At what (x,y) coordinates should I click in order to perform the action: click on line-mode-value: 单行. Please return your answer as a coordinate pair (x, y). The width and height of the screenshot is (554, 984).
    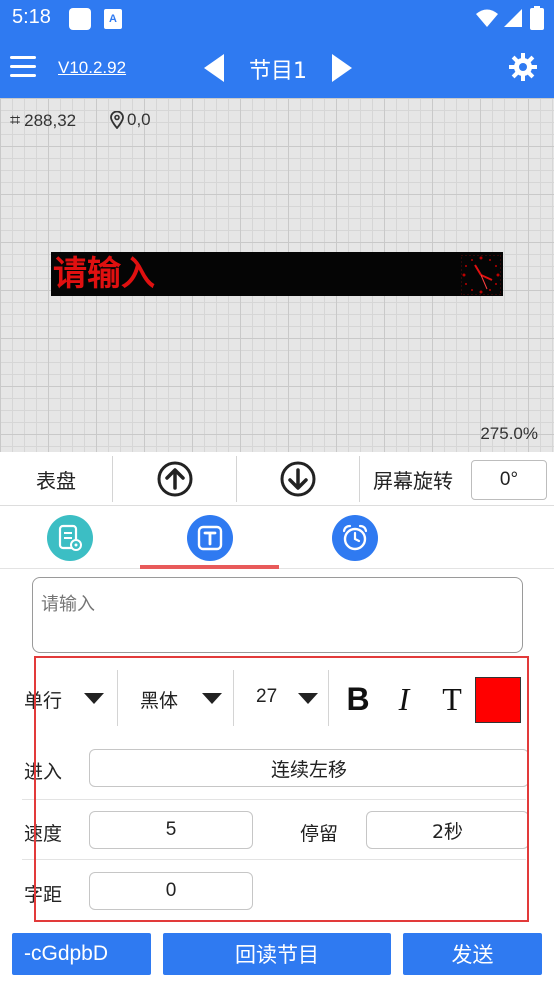
    Looking at the image, I should click on (43, 701).